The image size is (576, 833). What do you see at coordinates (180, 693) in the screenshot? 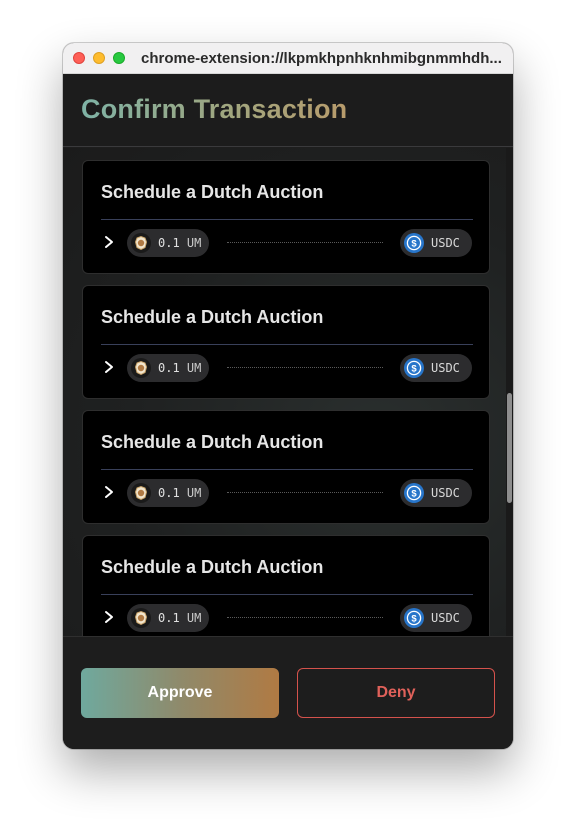
I see `approve-button: Approve` at bounding box center [180, 693].